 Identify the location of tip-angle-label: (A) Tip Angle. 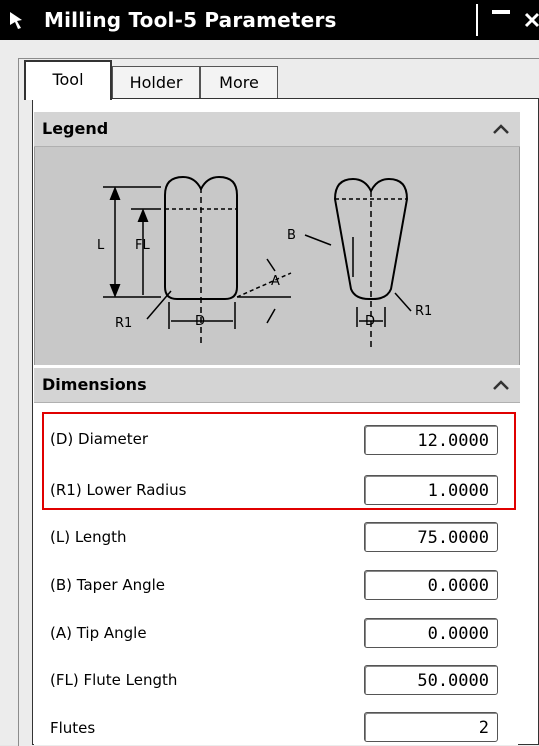
(98, 633).